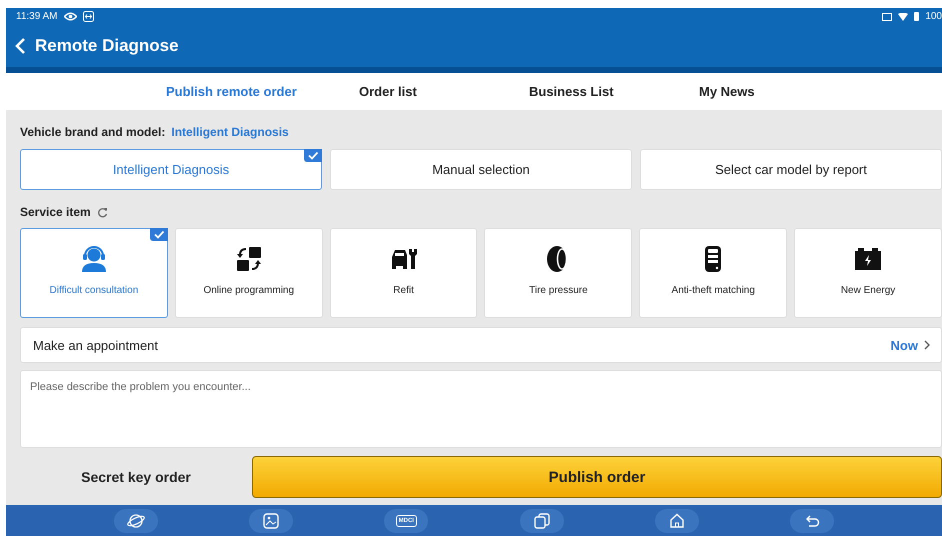  Describe the element at coordinates (558, 273) in the screenshot. I see `service-card: Tire pressure` at that location.